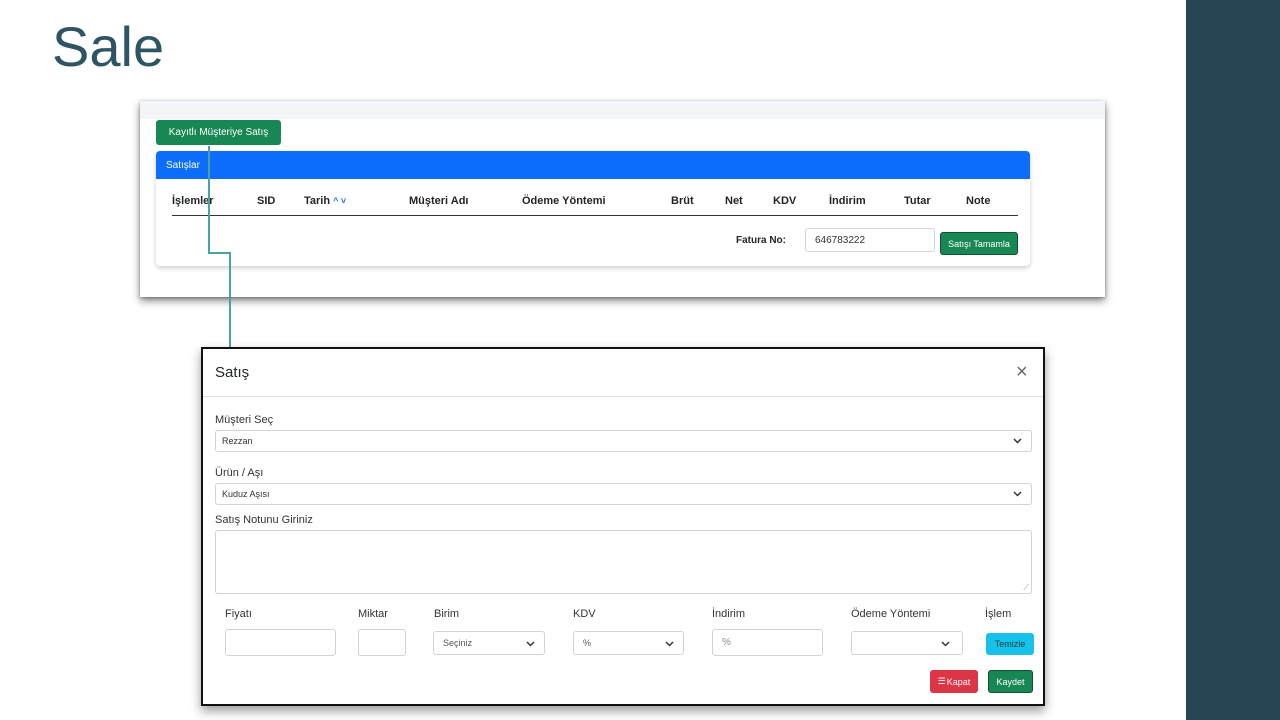 The image size is (1280, 720). Describe the element at coordinates (767, 642) in the screenshot. I see `discount-input: %` at that location.